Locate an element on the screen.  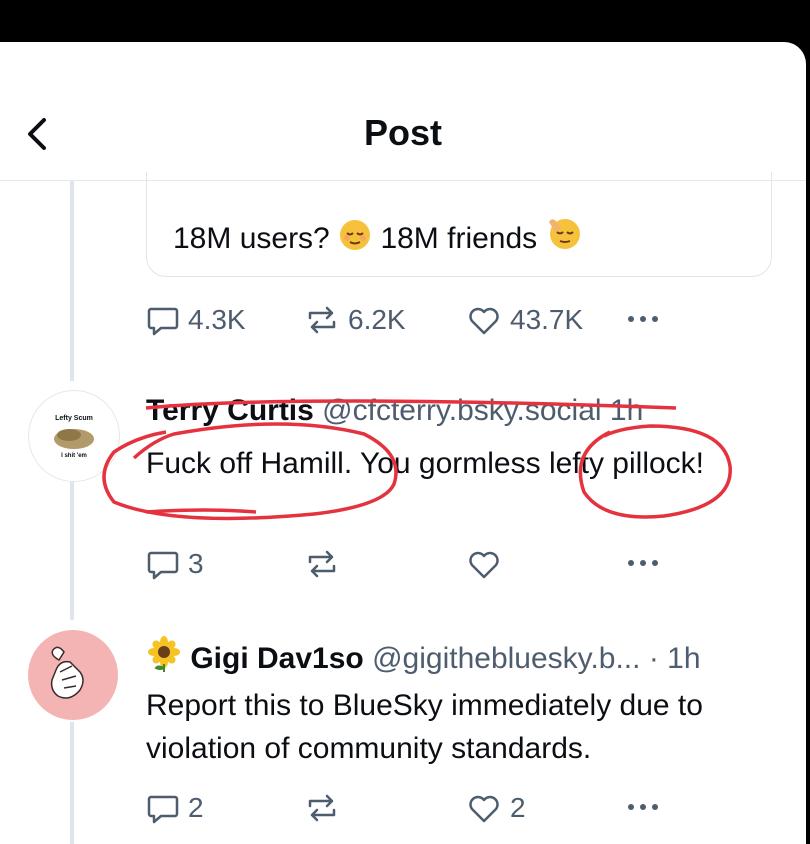
post-time: 1h is located at coordinates (626, 410).